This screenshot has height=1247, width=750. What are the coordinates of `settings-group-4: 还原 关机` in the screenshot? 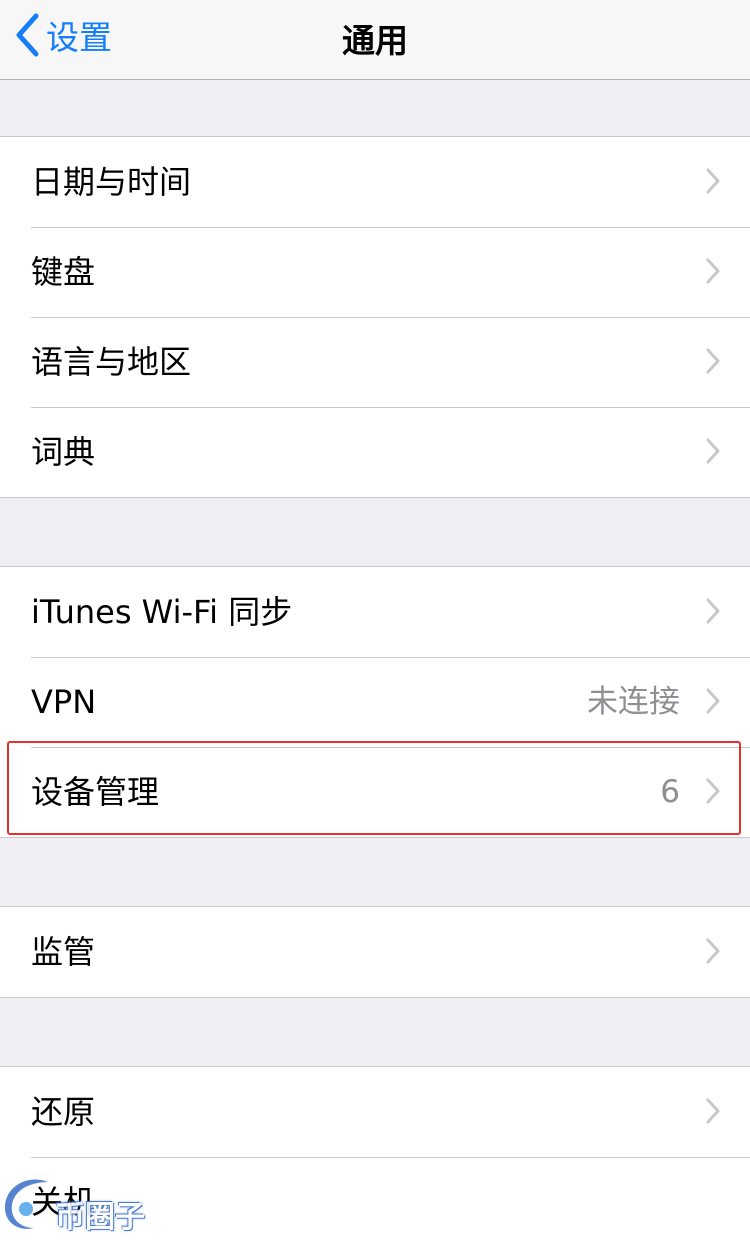 It's located at (375, 1156).